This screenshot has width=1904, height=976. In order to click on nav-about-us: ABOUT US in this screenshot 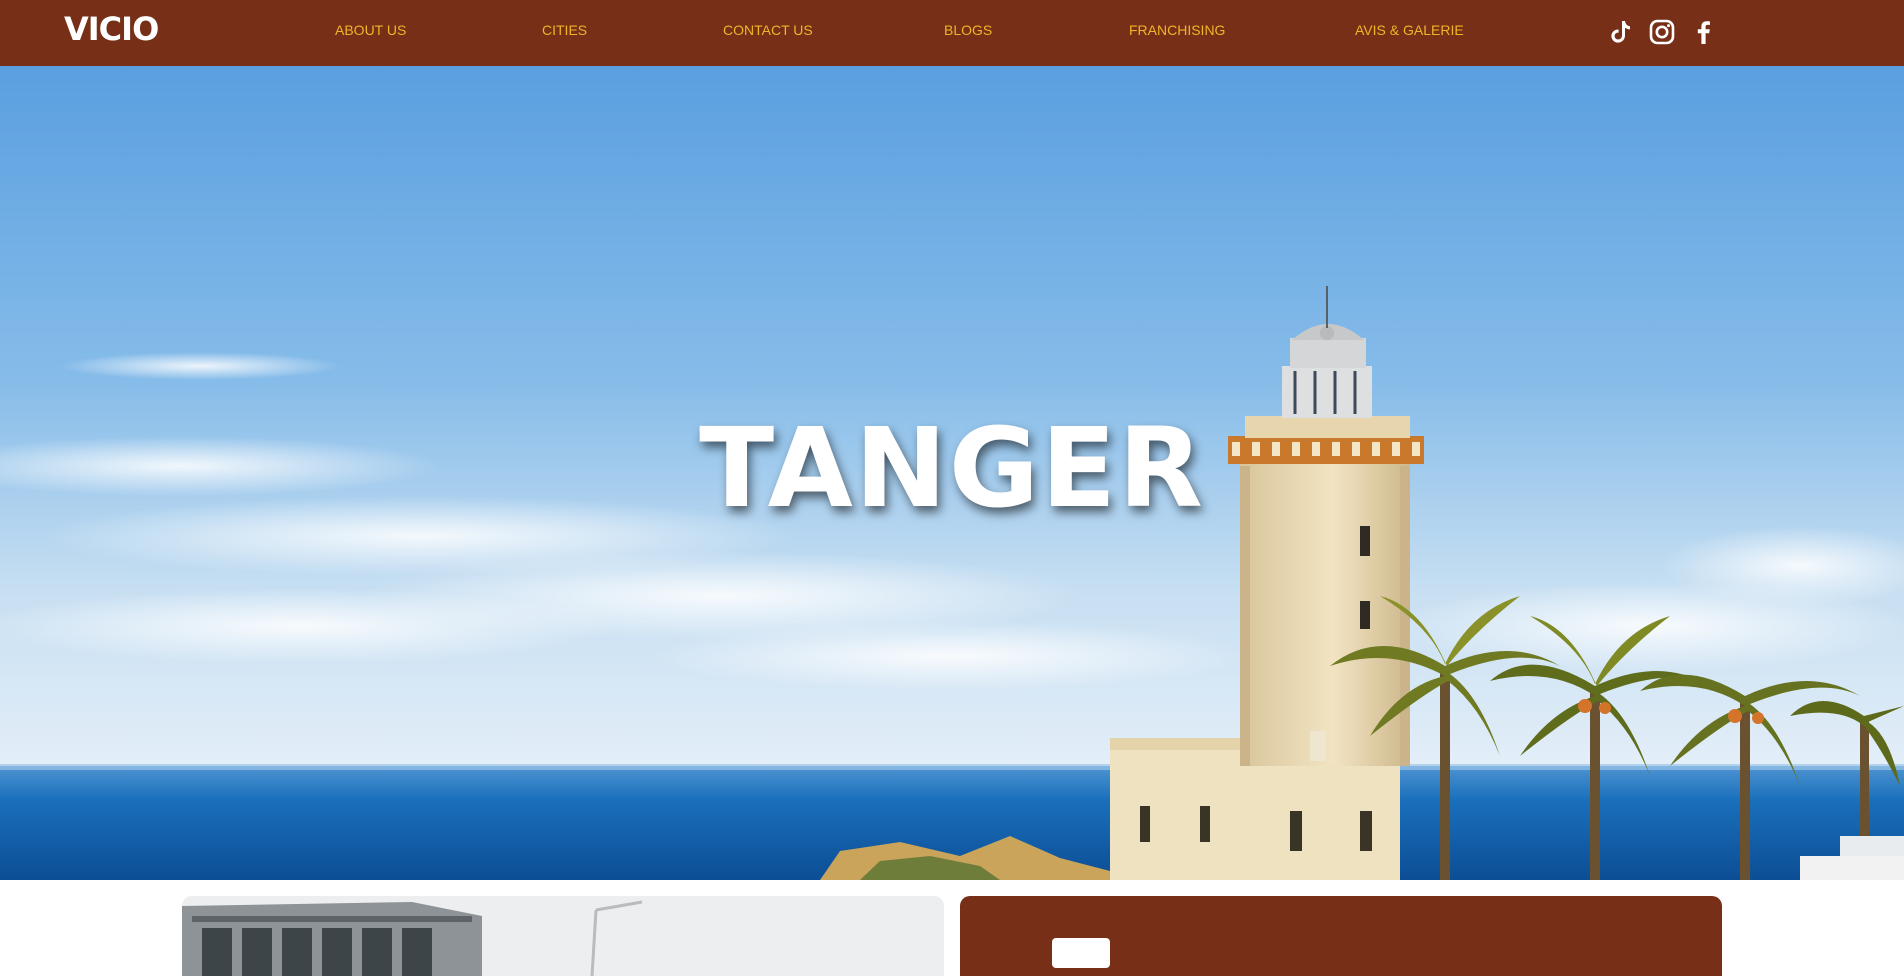, I will do `click(370, 30)`.